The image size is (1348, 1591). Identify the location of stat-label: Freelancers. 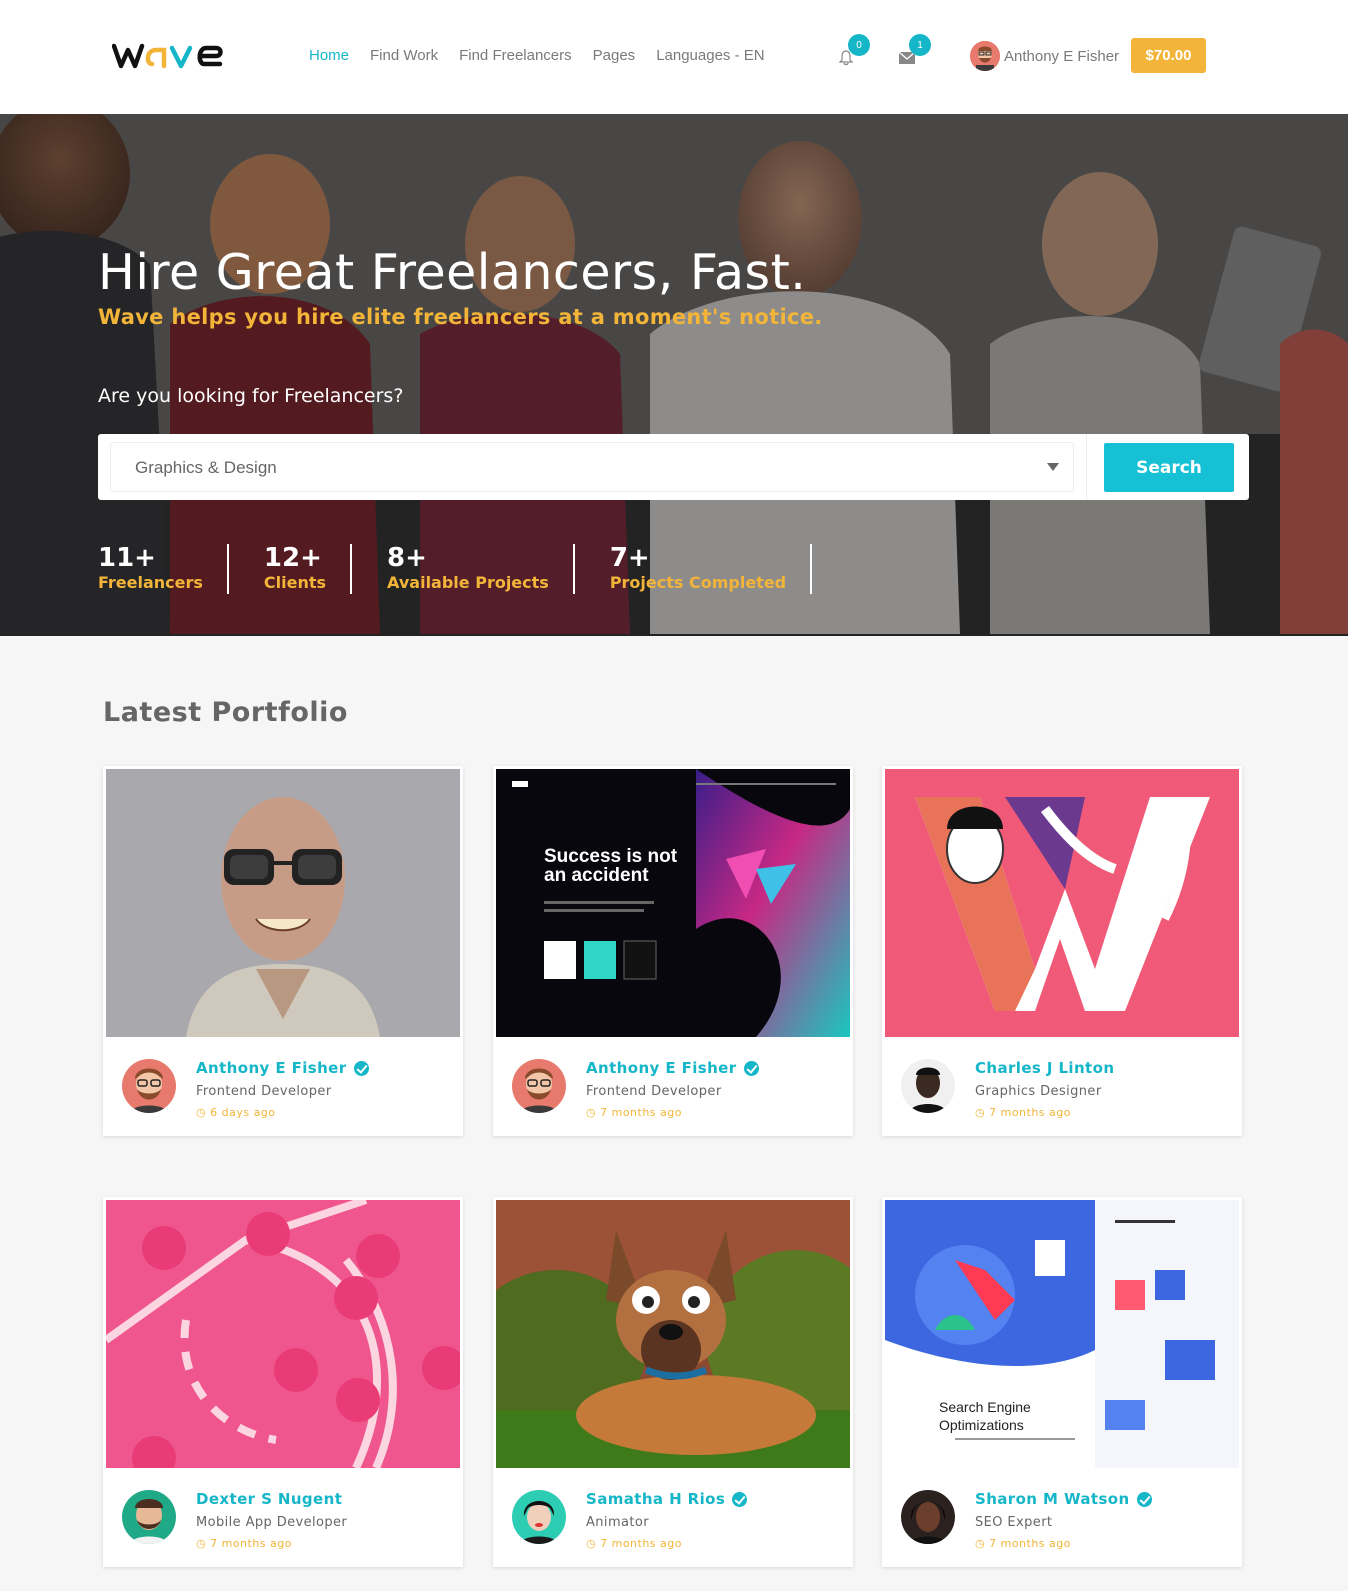
(150, 582).